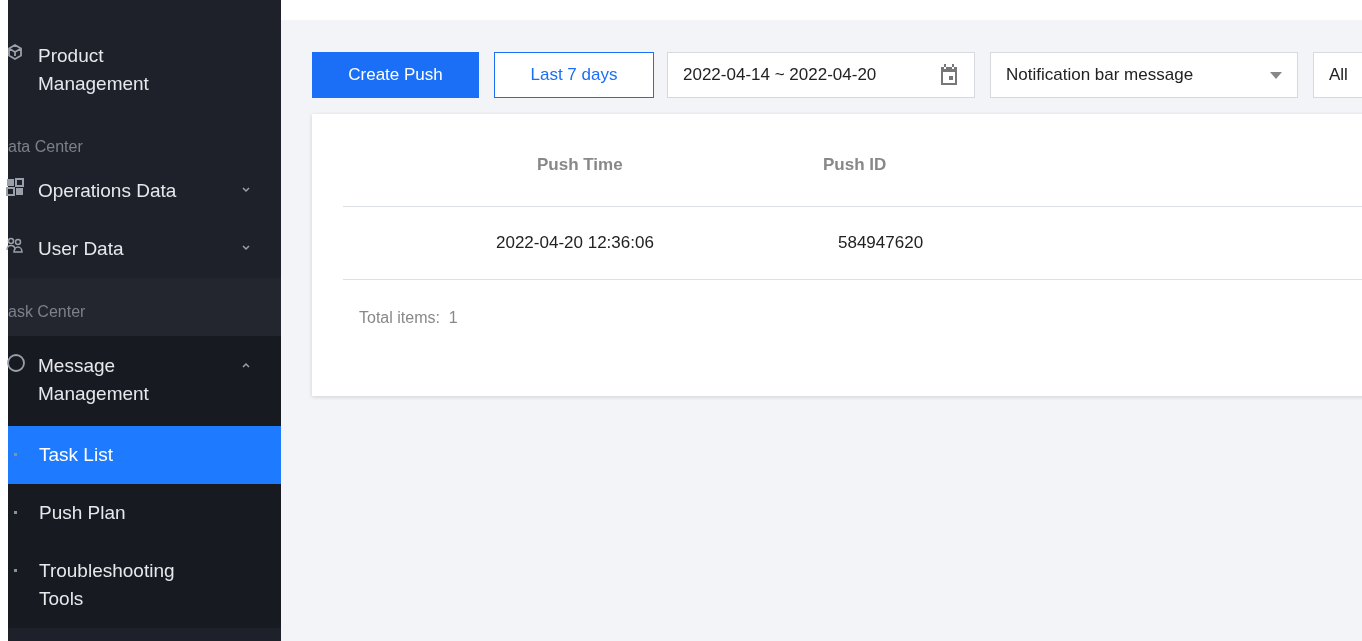 The image size is (1362, 641). Describe the element at coordinates (821, 75) in the screenshot. I see `date-range-field: 2022-04-14 ~ 2022-04-20` at that location.